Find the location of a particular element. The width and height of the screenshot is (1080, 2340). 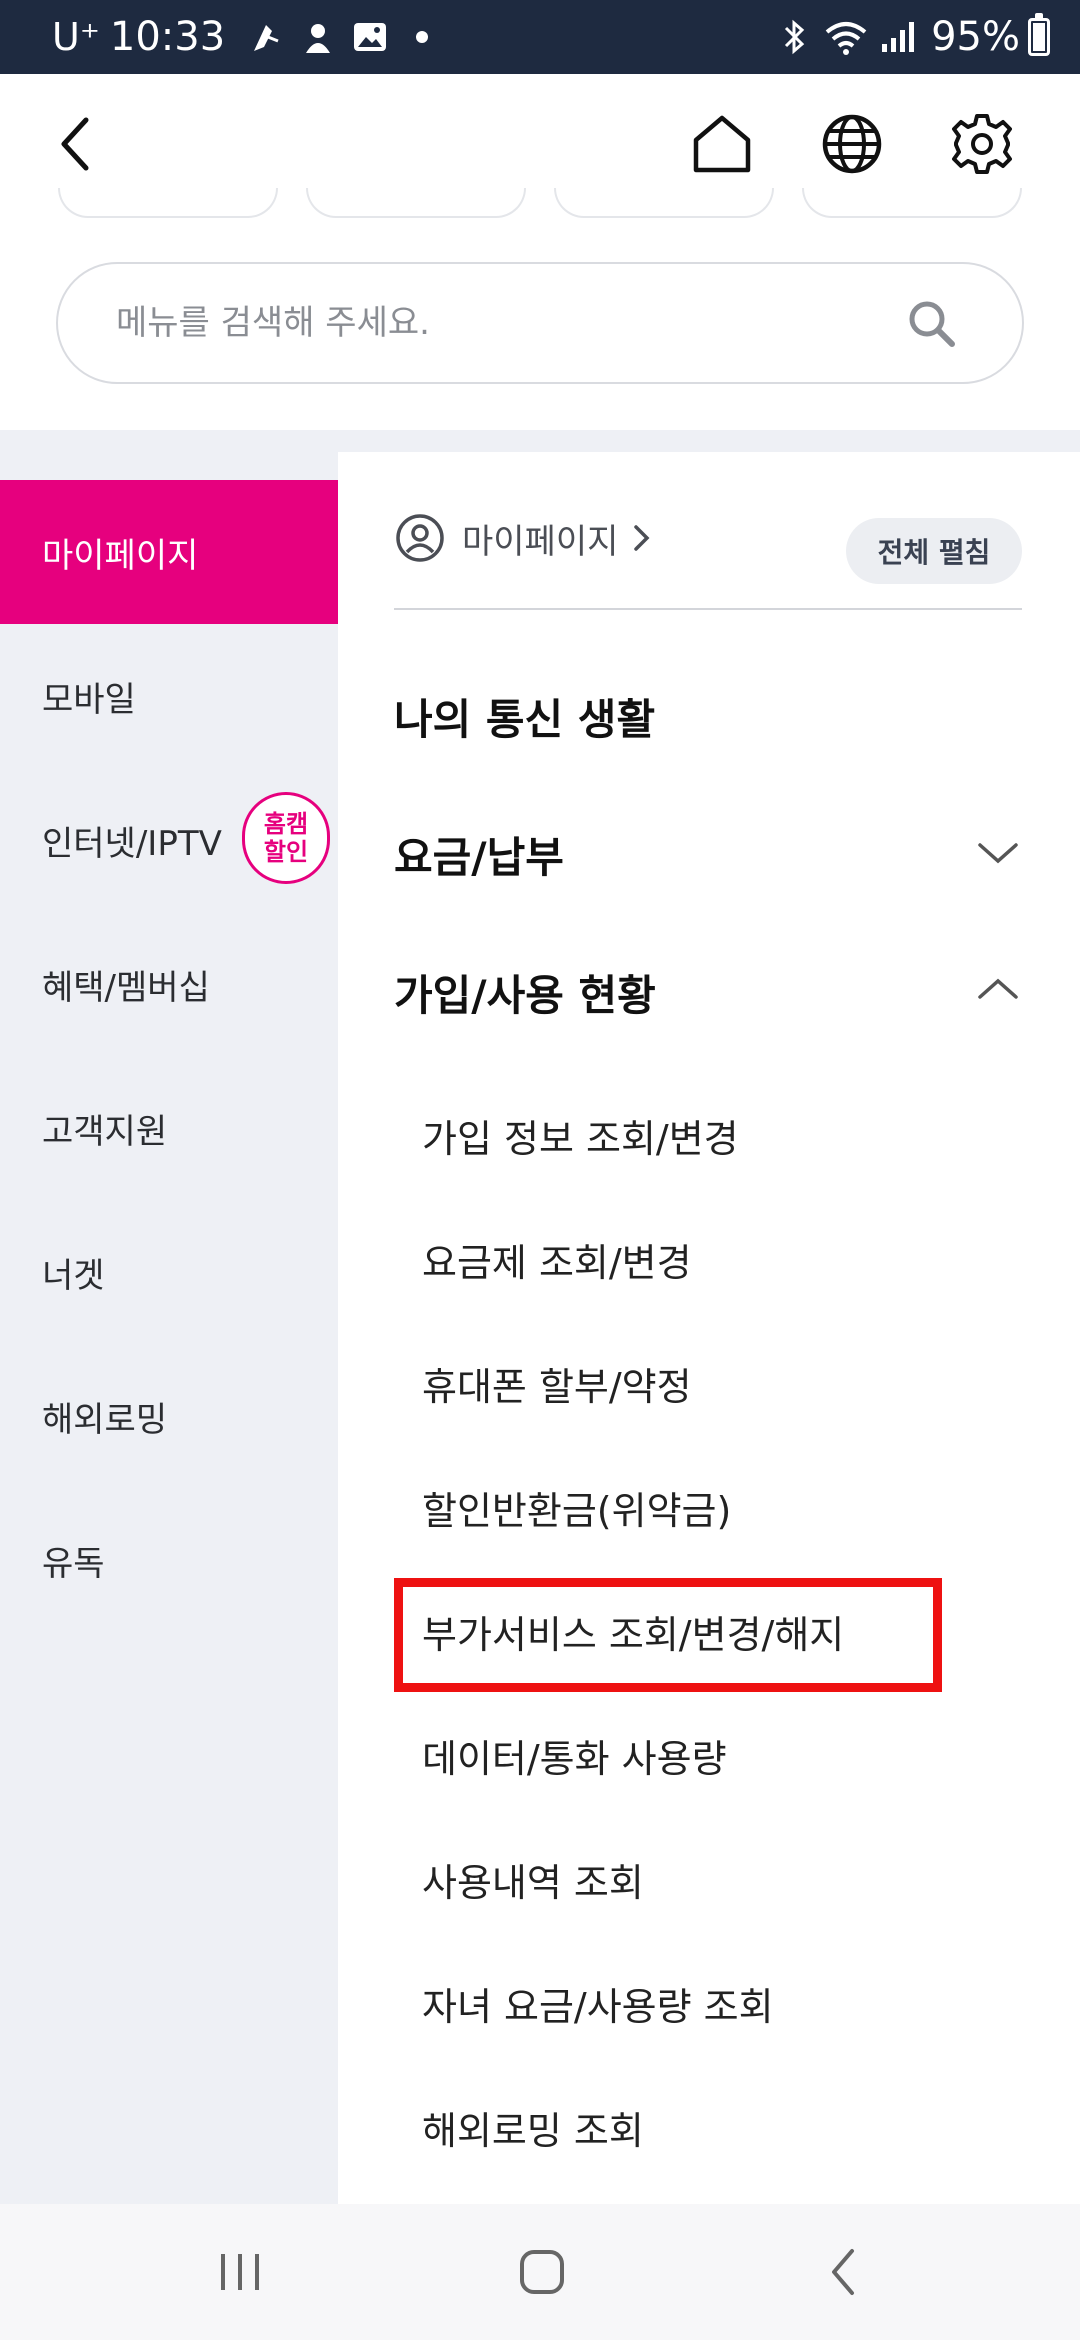

system-home-button is located at coordinates (542, 2272).